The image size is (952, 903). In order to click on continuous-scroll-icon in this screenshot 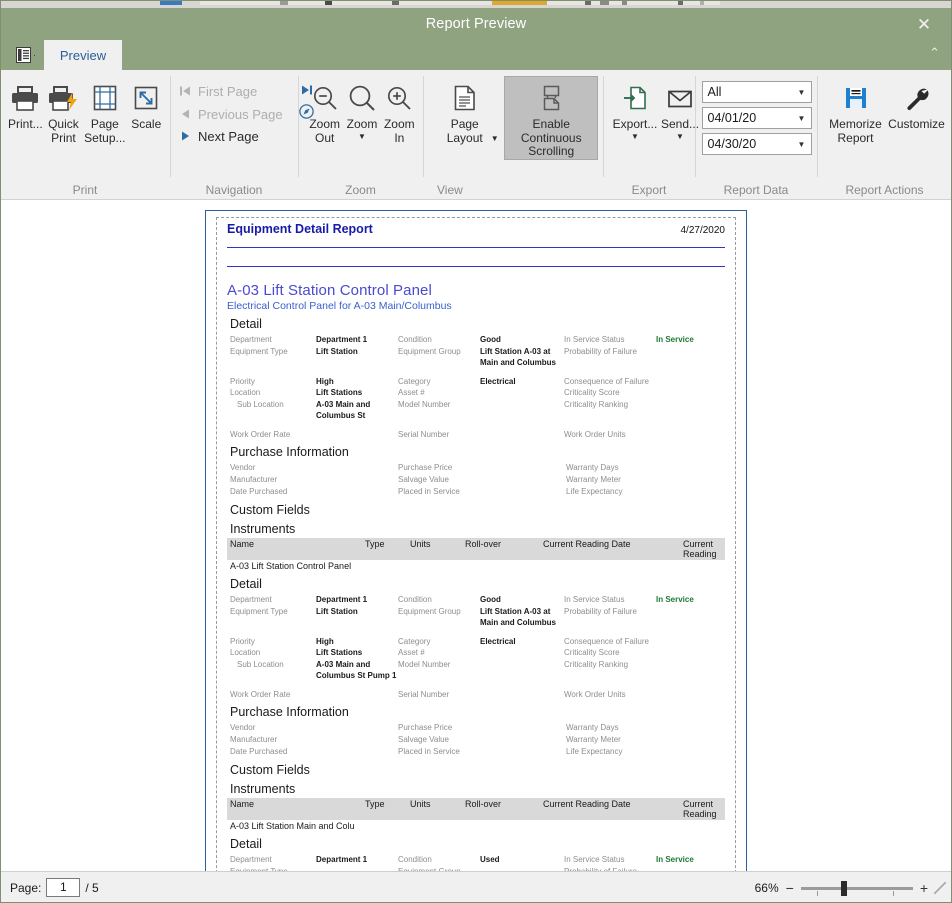, I will do `click(551, 98)`.